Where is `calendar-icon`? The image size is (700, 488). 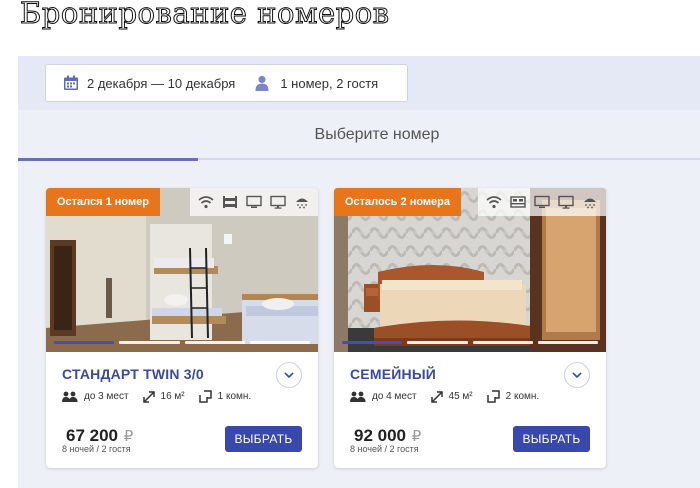 calendar-icon is located at coordinates (71, 83).